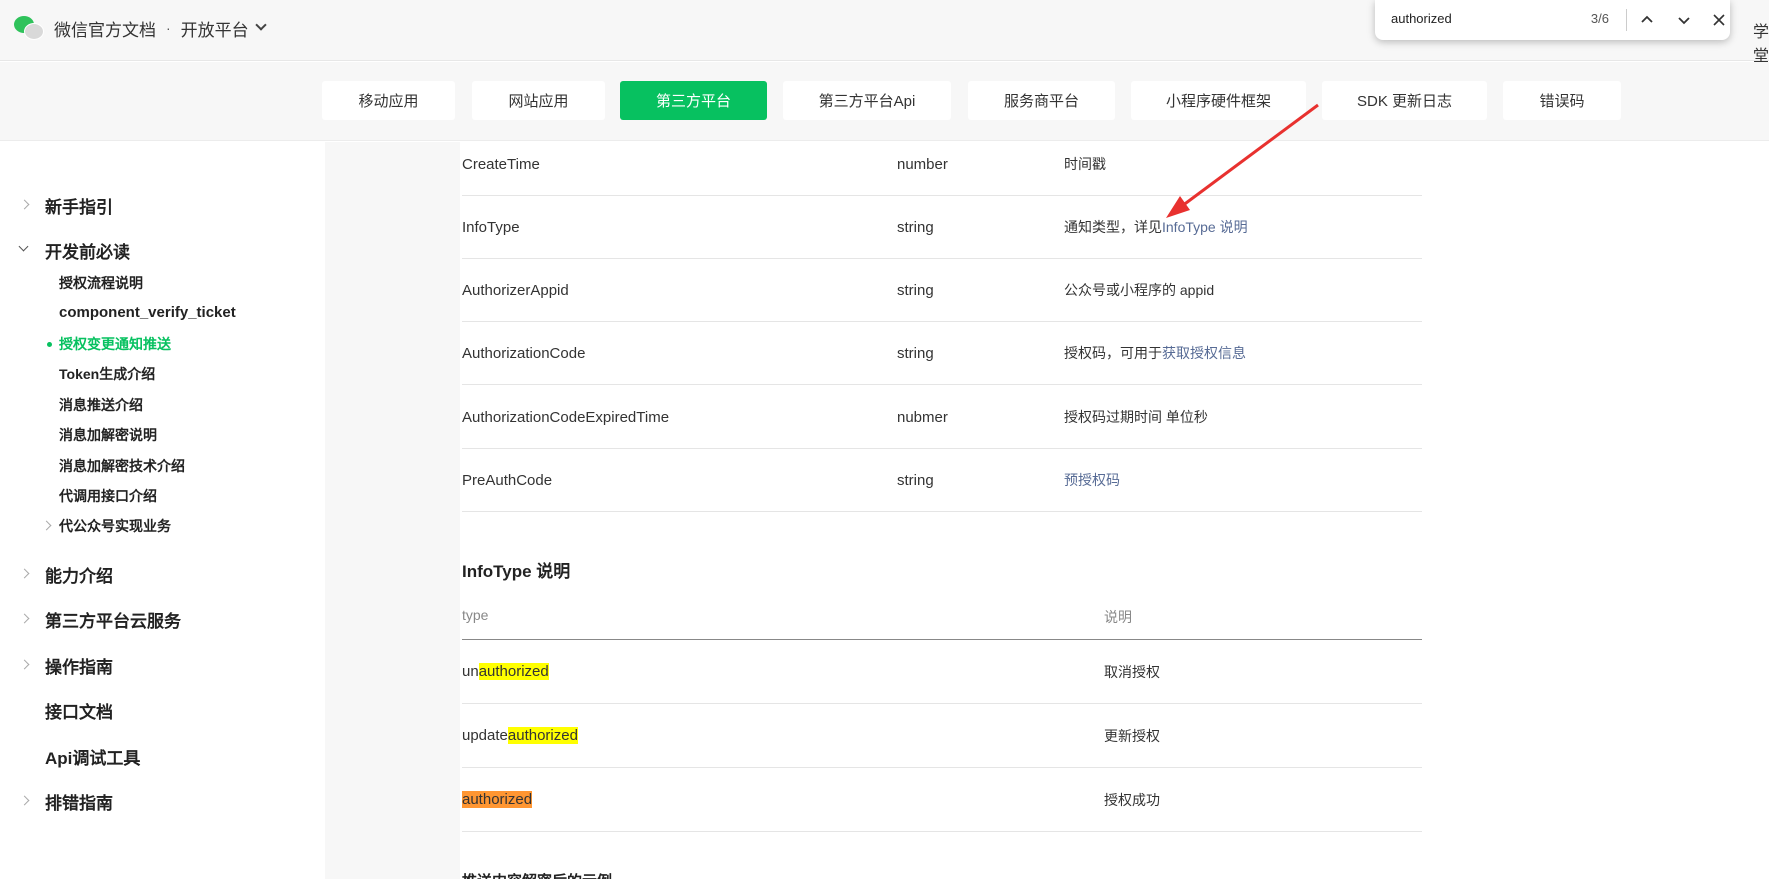 The height and width of the screenshot is (879, 1769). What do you see at coordinates (101, 283) in the screenshot?
I see `sidebar-sub-auth-flow: 授权流程说明` at bounding box center [101, 283].